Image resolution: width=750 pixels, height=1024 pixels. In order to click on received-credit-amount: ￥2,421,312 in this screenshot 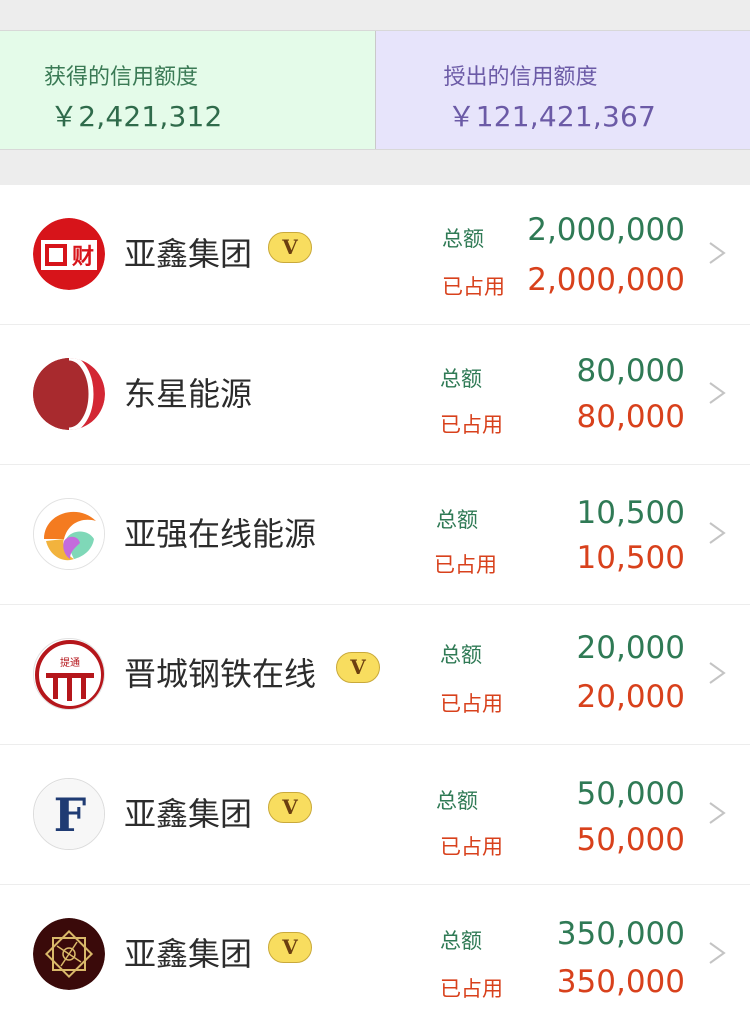, I will do `click(136, 116)`.